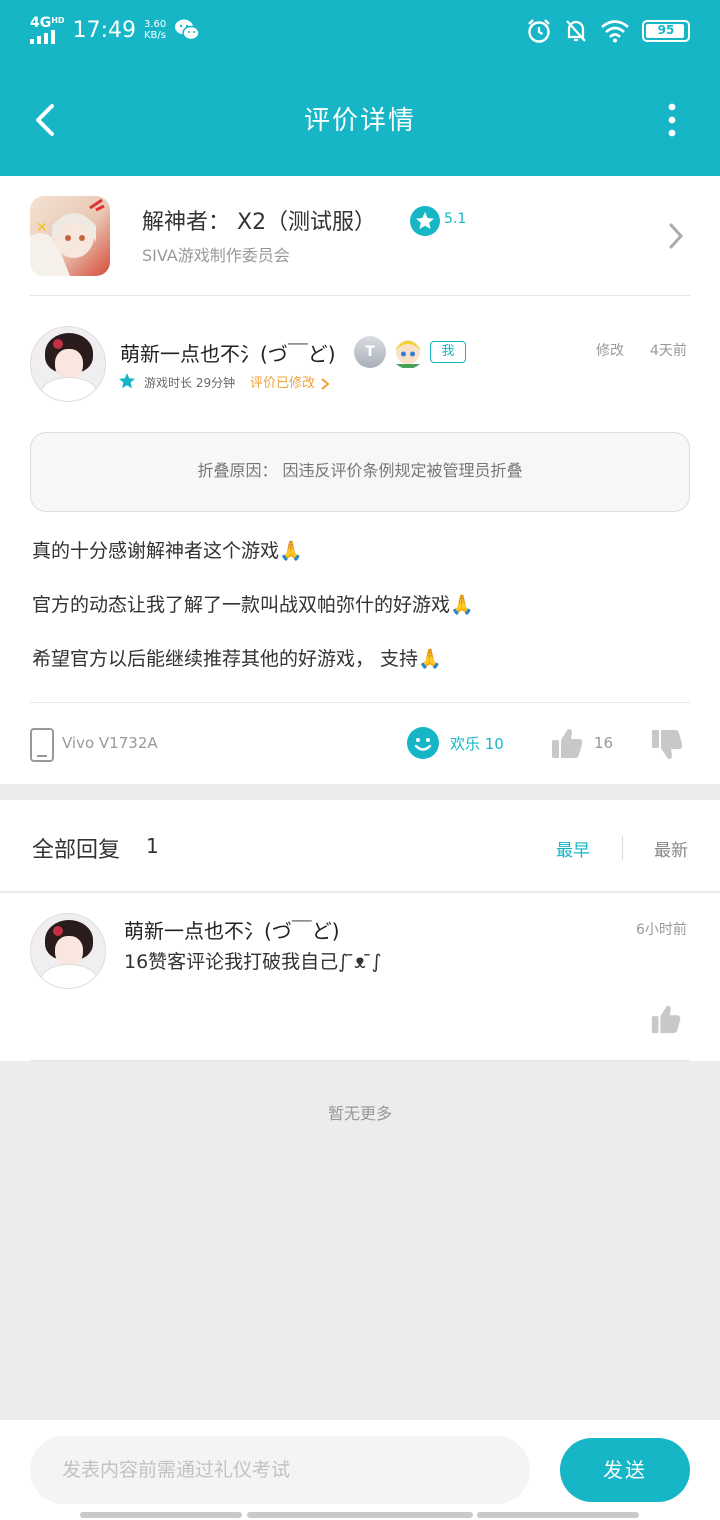 The height and width of the screenshot is (1520, 720). What do you see at coordinates (41, 23) in the screenshot?
I see `network-type: 4G` at bounding box center [41, 23].